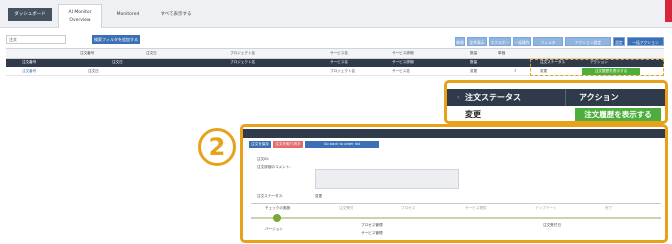 This screenshot has width=672, height=244. I want to click on toolbar-filter-button: フィルタ, so click(548, 41).